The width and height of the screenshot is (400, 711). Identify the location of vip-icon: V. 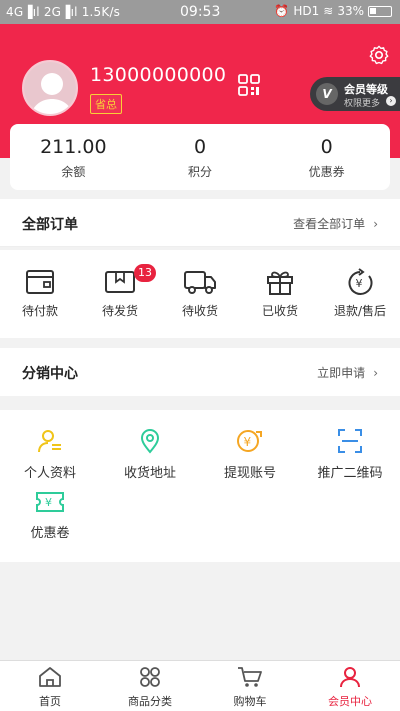
(327, 94).